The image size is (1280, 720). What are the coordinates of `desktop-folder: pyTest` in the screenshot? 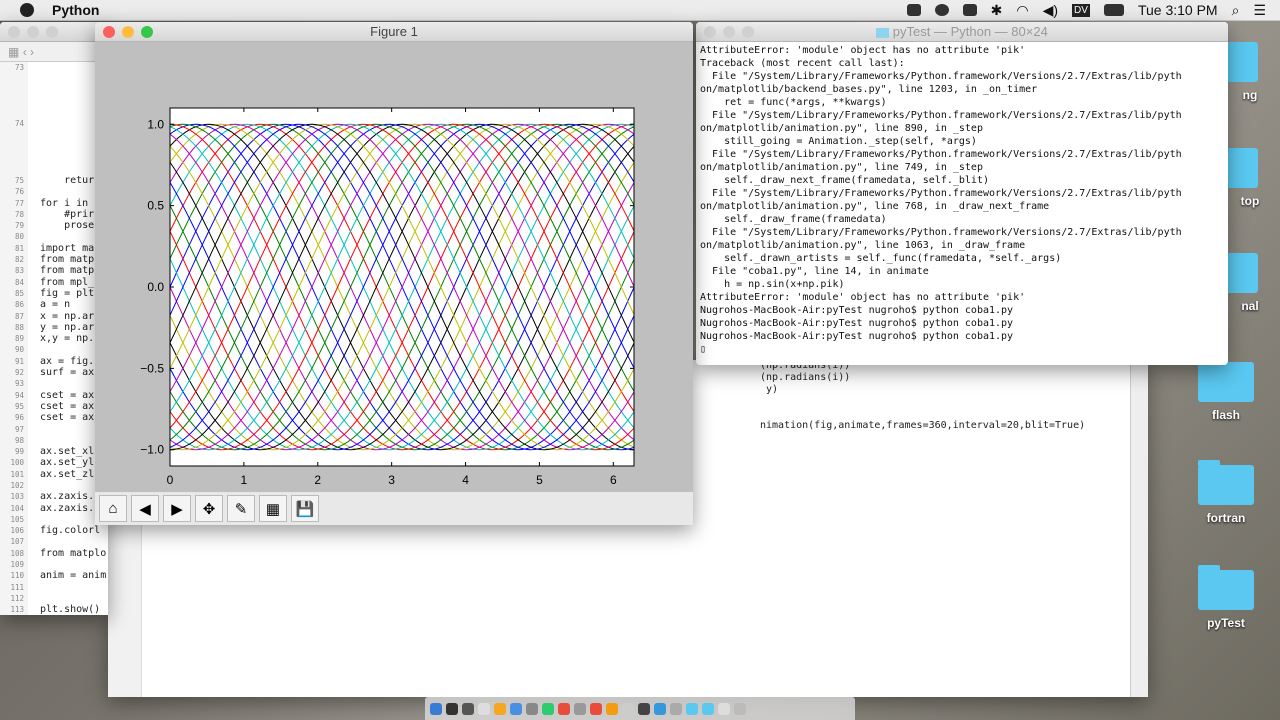 It's located at (1226, 597).